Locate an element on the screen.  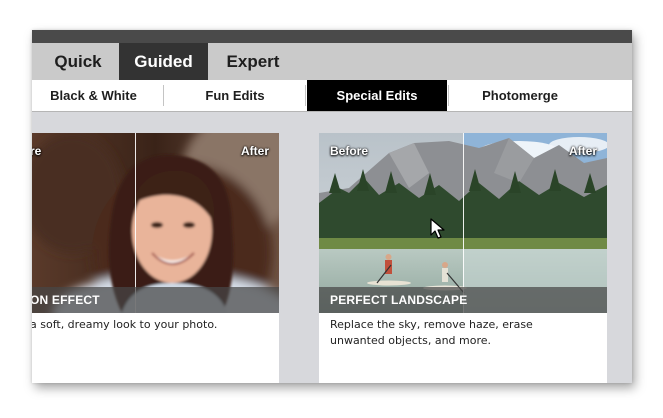
subtab-photomerge: Photomerge is located at coordinates (520, 95).